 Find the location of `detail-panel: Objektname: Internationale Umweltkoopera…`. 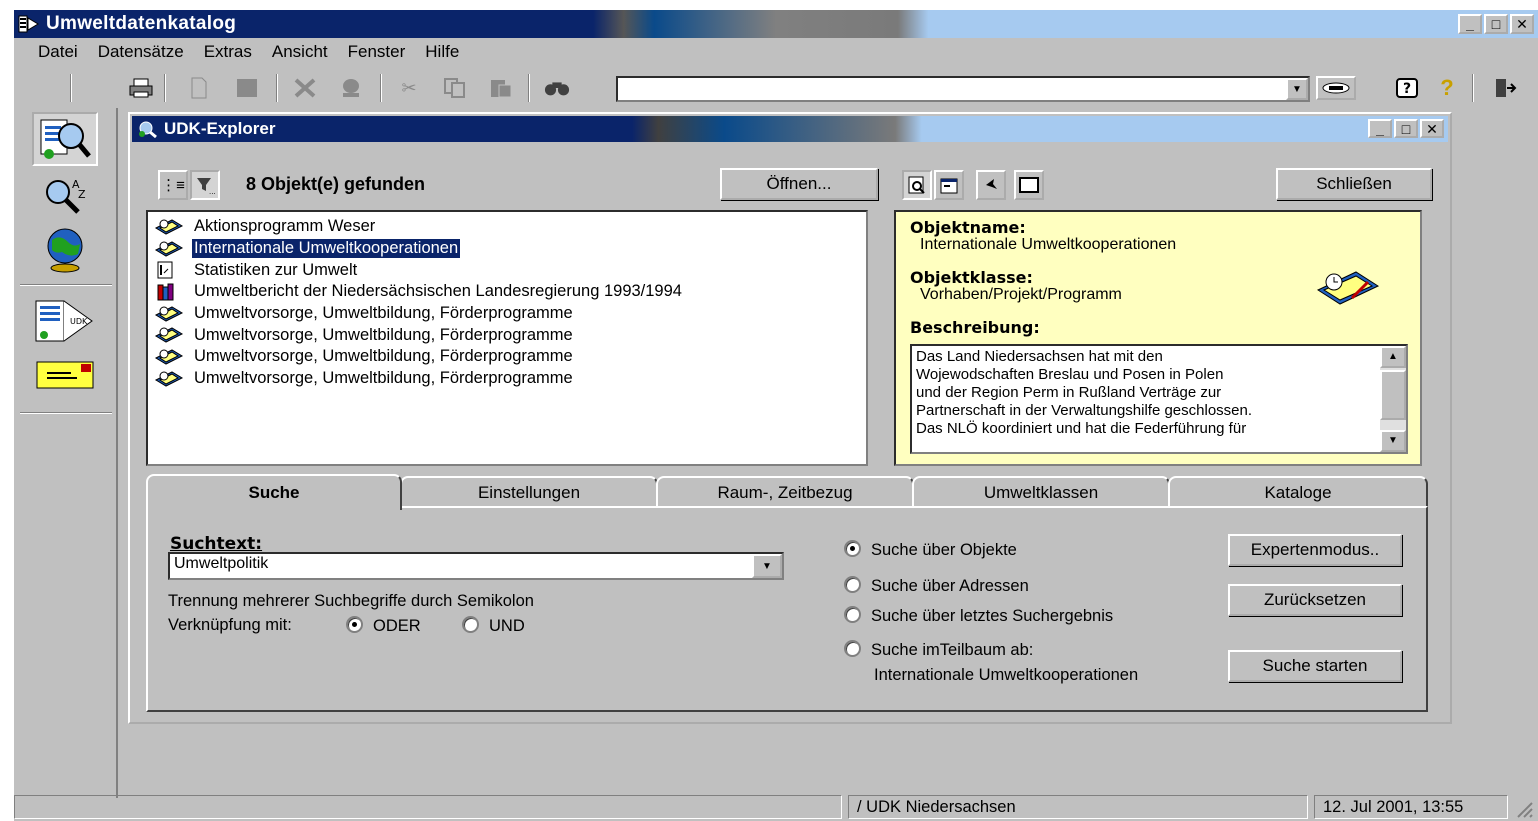

detail-panel: Objektname: Internationale Umweltkoopera… is located at coordinates (1158, 338).